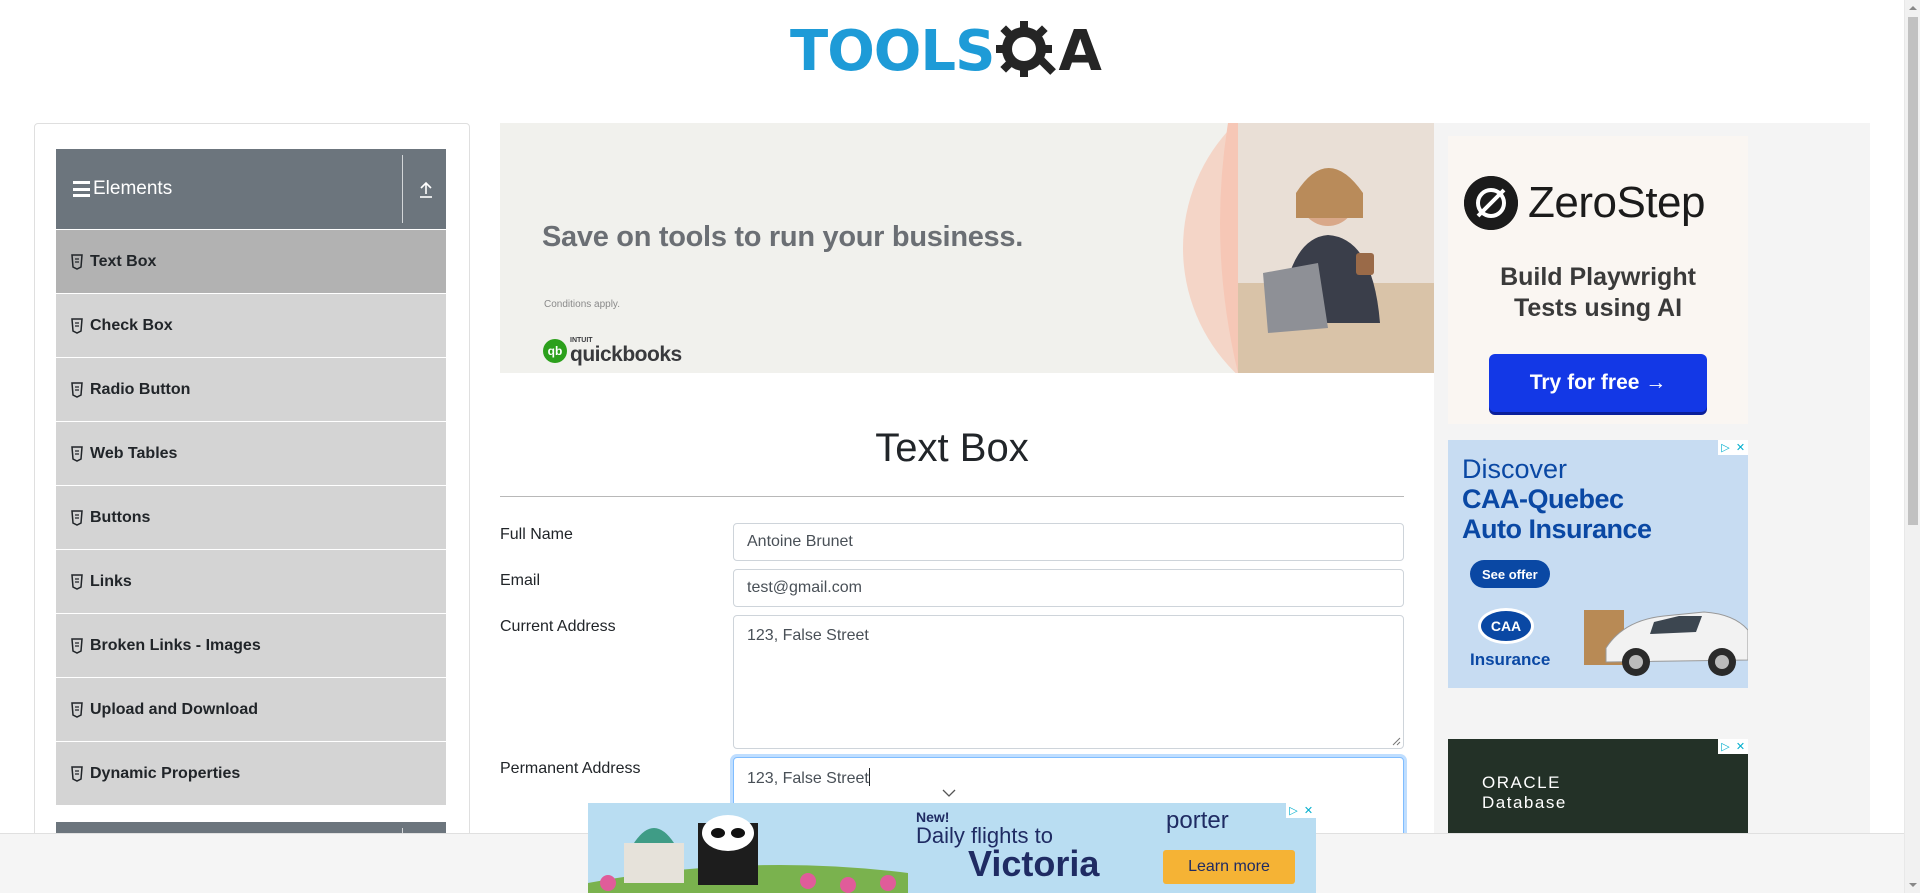 Image resolution: width=1920 pixels, height=893 pixels. Describe the element at coordinates (120, 517) in the screenshot. I see `sidebar-item-label: Buttons` at that location.